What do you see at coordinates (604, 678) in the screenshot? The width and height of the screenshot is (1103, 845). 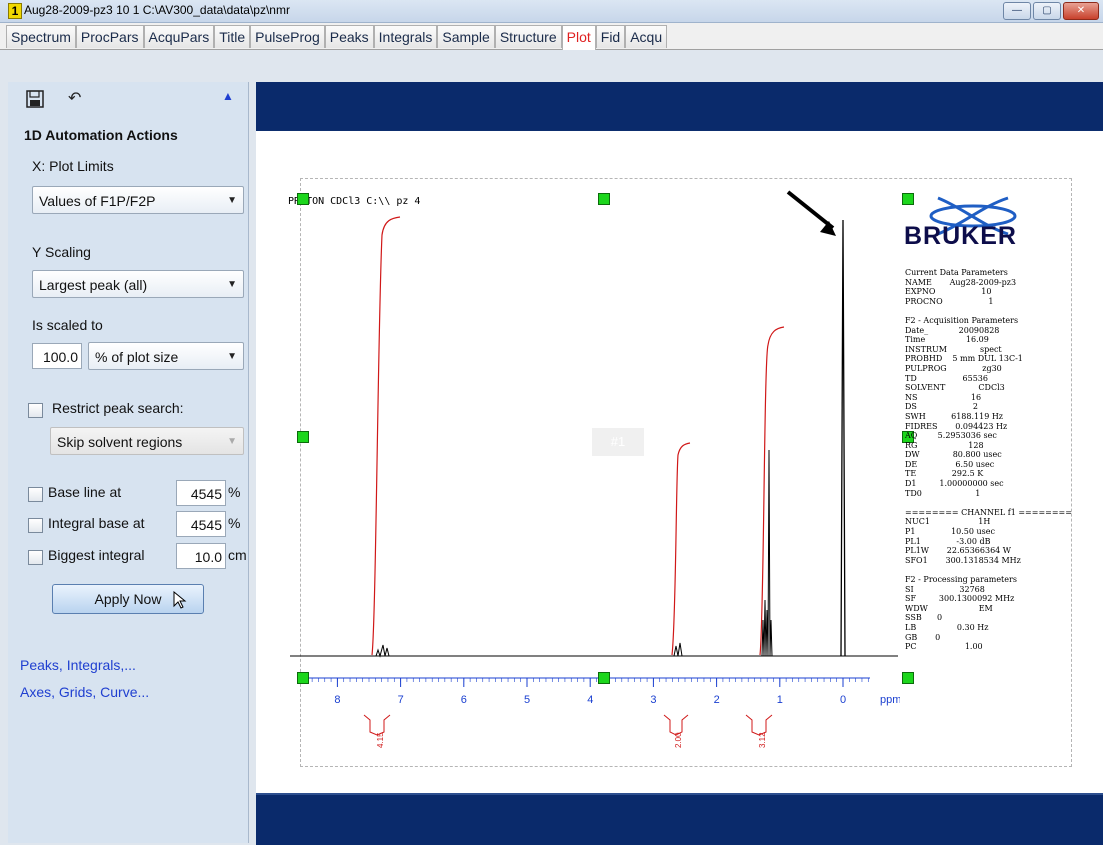 I see `resize-handle-bottom-center` at bounding box center [604, 678].